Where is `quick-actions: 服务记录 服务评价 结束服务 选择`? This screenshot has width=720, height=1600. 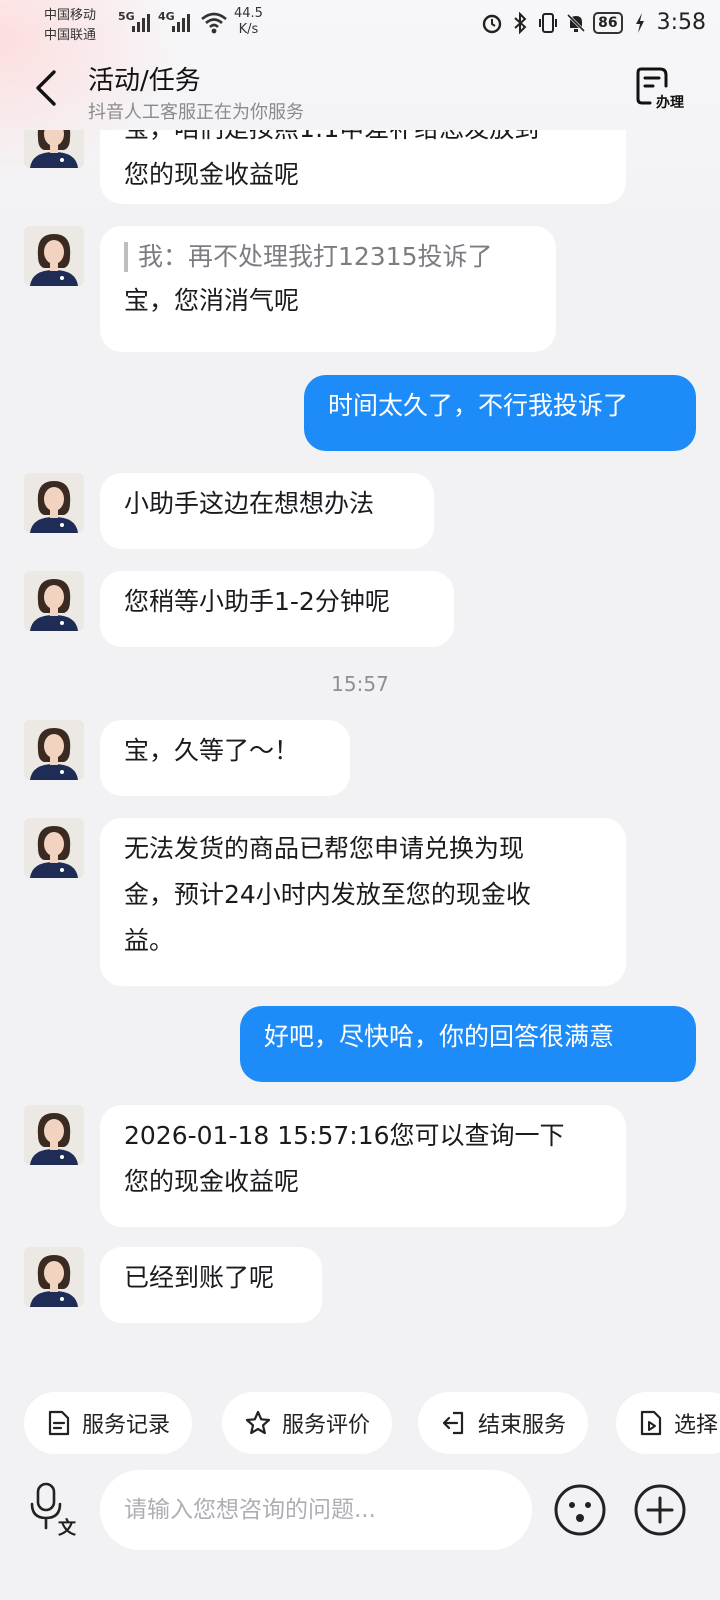
quick-actions: 服务记录 服务评价 结束服务 选择 is located at coordinates (360, 1424).